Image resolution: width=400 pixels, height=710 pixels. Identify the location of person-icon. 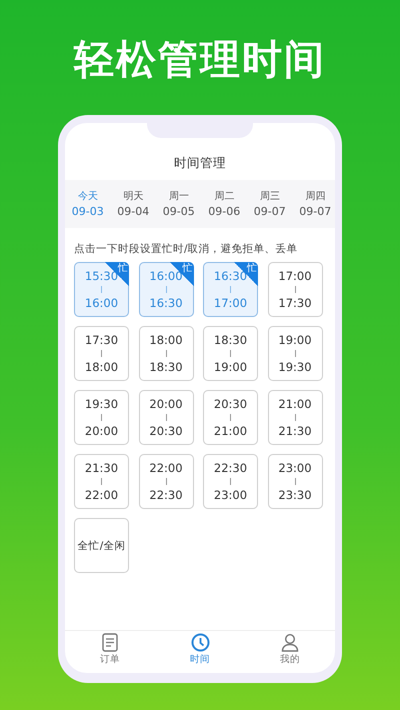
(290, 642).